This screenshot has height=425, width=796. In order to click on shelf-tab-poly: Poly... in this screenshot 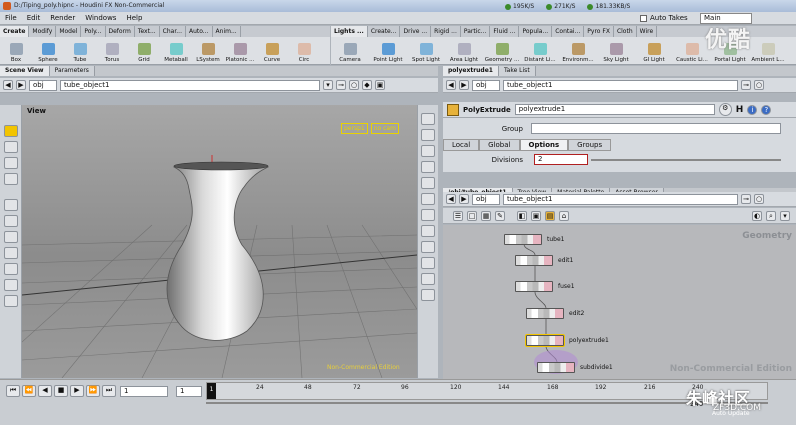, I will do `click(93, 31)`.